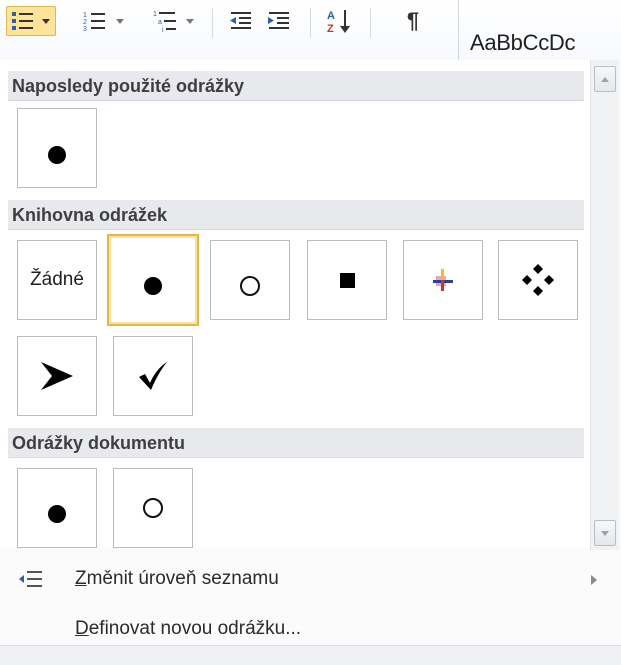 Image resolution: width=621 pixels, height=665 pixels. I want to click on colored-cross-bullet-icon, so click(443, 280).